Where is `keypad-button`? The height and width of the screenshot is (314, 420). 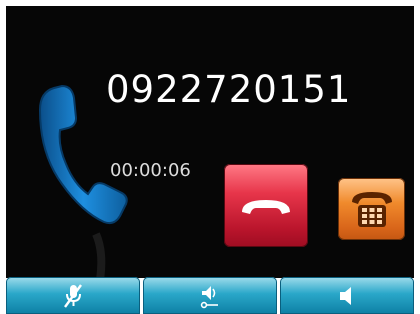
keypad-button is located at coordinates (371, 209).